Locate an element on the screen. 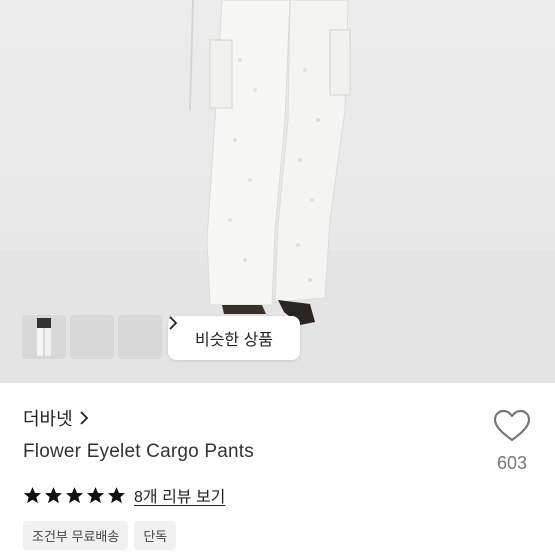 This screenshot has height=555, width=555. similar-products-label: 비슷한 상품 is located at coordinates (234, 340).